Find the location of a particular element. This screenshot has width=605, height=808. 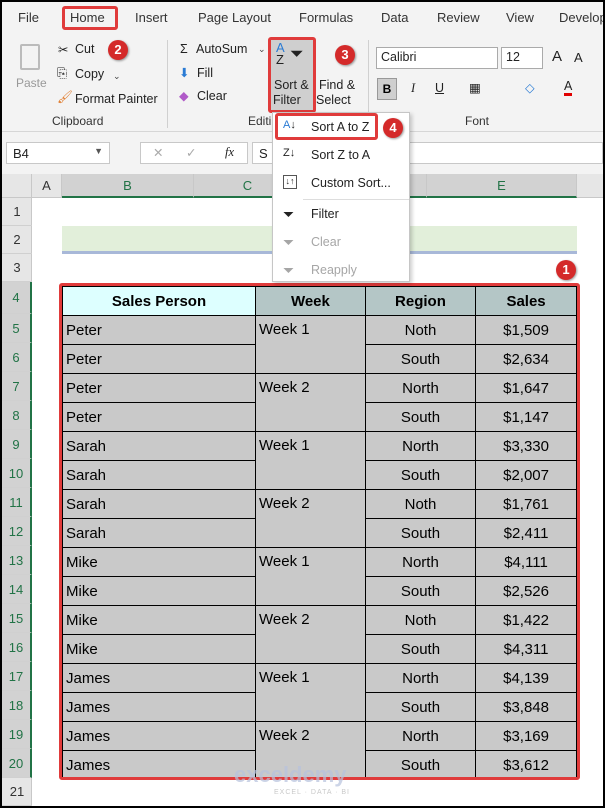

reapply-icon: ⏷ is located at coordinates (289, 270).